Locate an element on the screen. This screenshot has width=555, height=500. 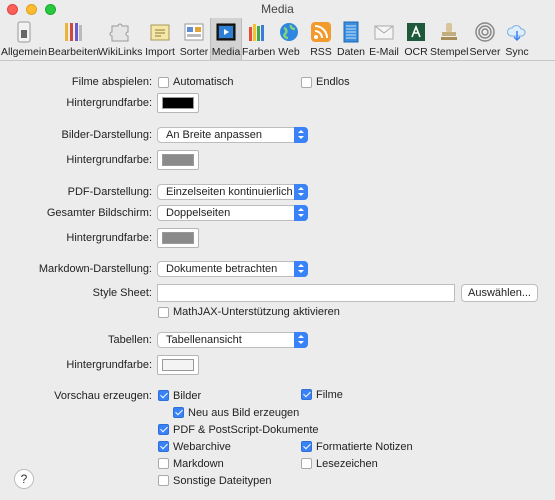
pencils-icon is located at coordinates (73, 32).